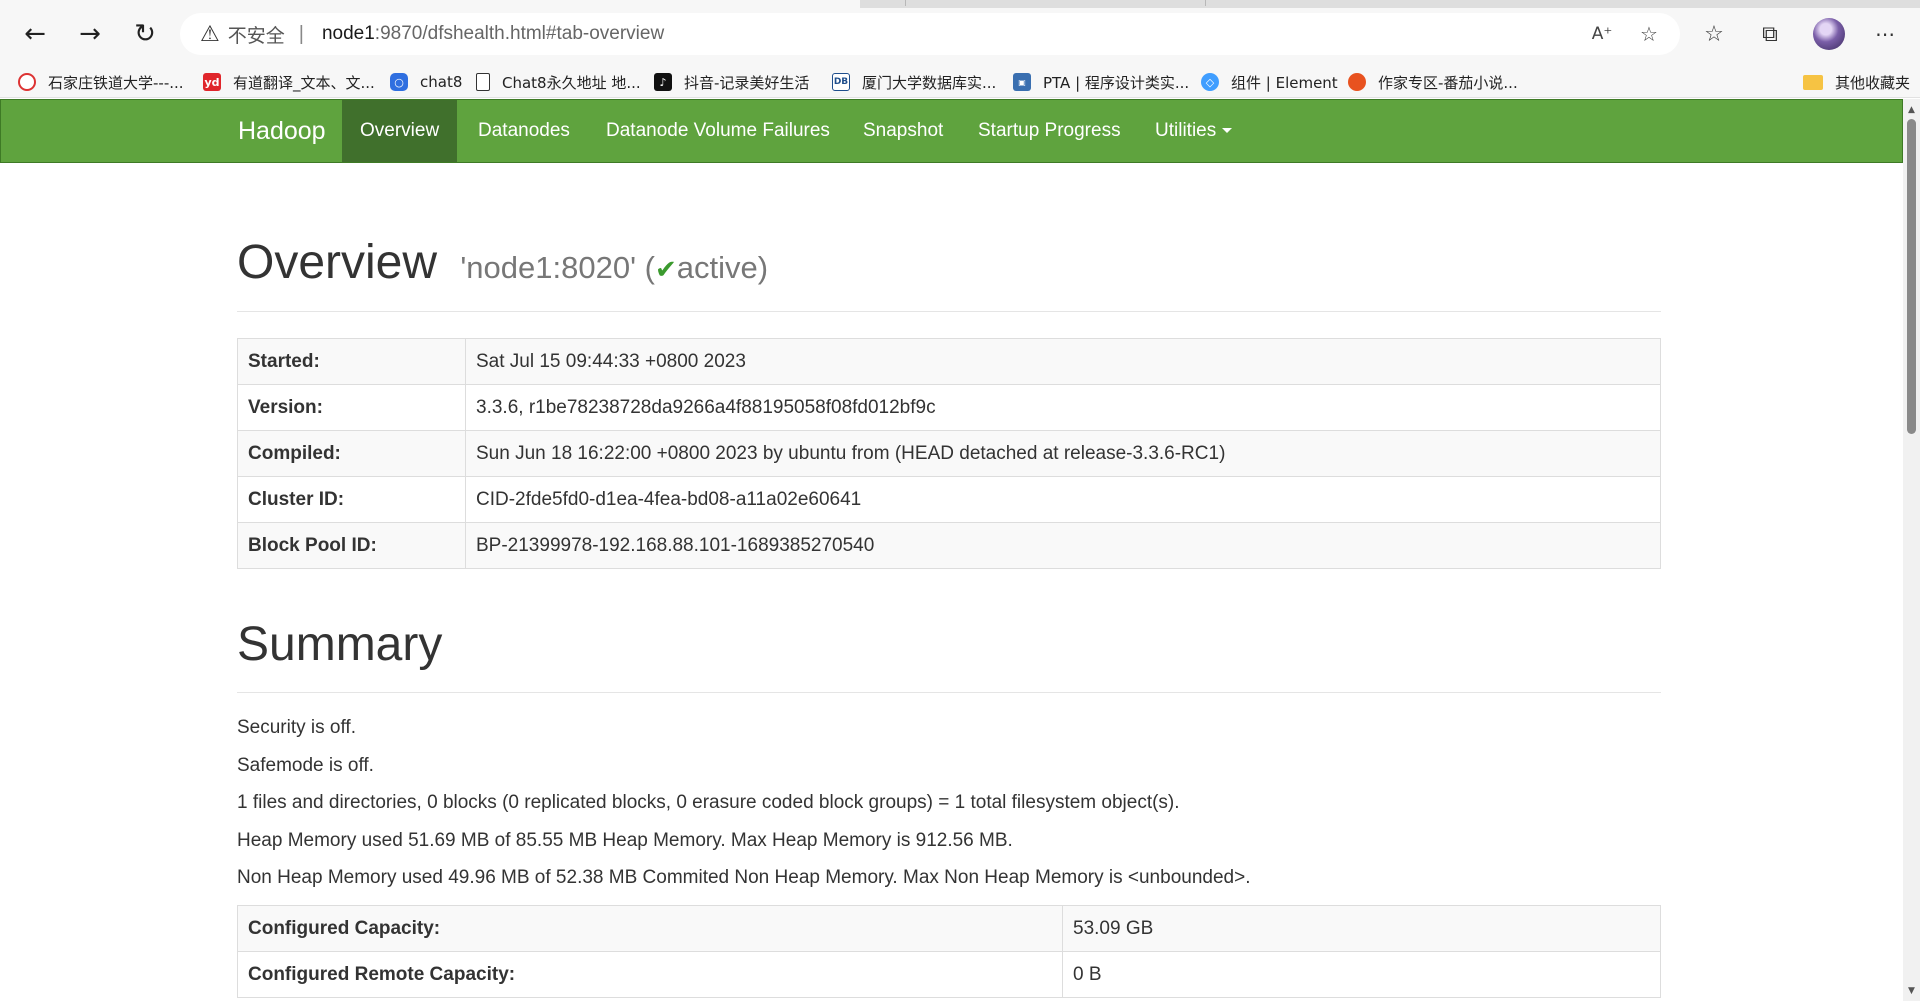 The height and width of the screenshot is (1001, 1920). Describe the element at coordinates (305, 765) in the screenshot. I see `safemode-status: Safemode is off.` at that location.